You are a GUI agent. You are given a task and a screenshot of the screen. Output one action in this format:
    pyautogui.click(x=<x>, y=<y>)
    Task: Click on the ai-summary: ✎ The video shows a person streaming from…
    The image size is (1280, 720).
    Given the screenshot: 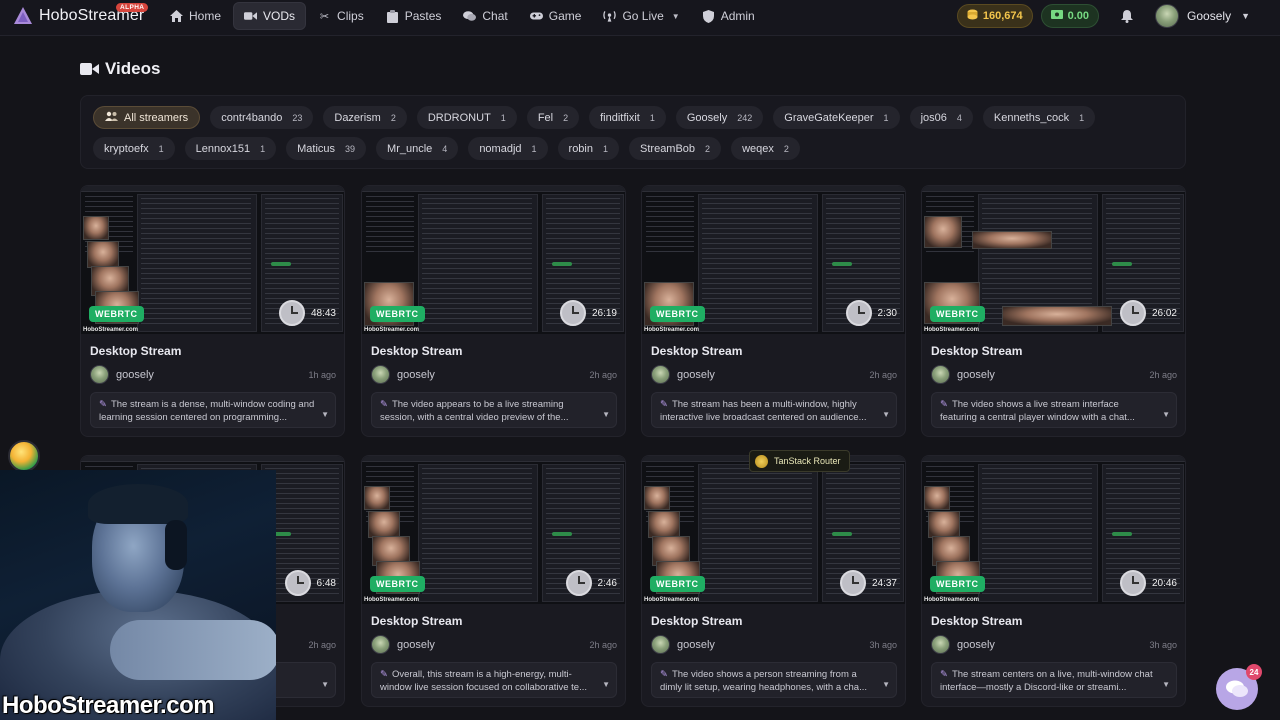 What is the action you would take?
    pyautogui.click(x=774, y=680)
    